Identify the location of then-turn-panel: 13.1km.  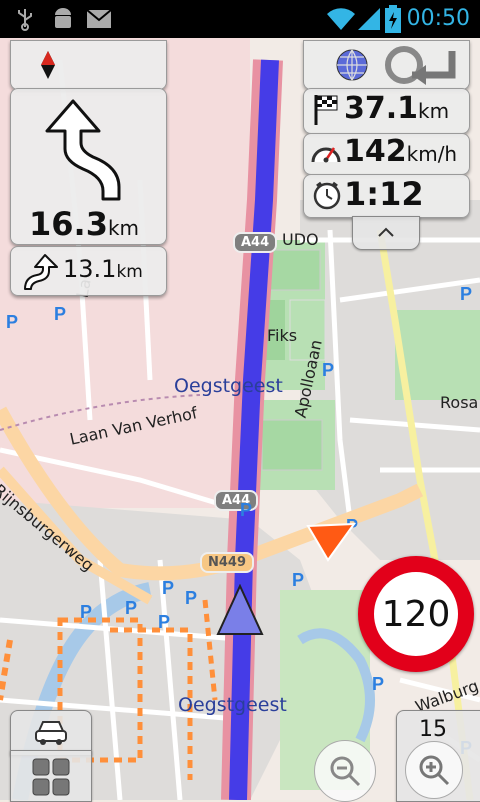
(88, 271).